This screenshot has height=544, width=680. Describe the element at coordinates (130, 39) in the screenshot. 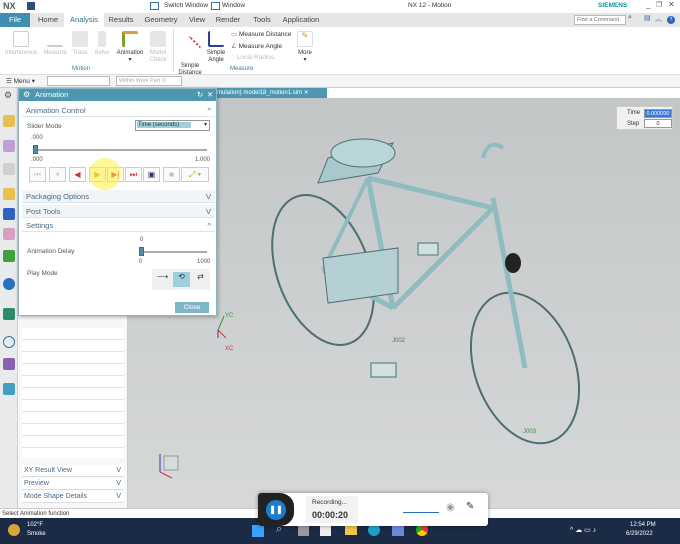

I see `animation-icon` at that location.